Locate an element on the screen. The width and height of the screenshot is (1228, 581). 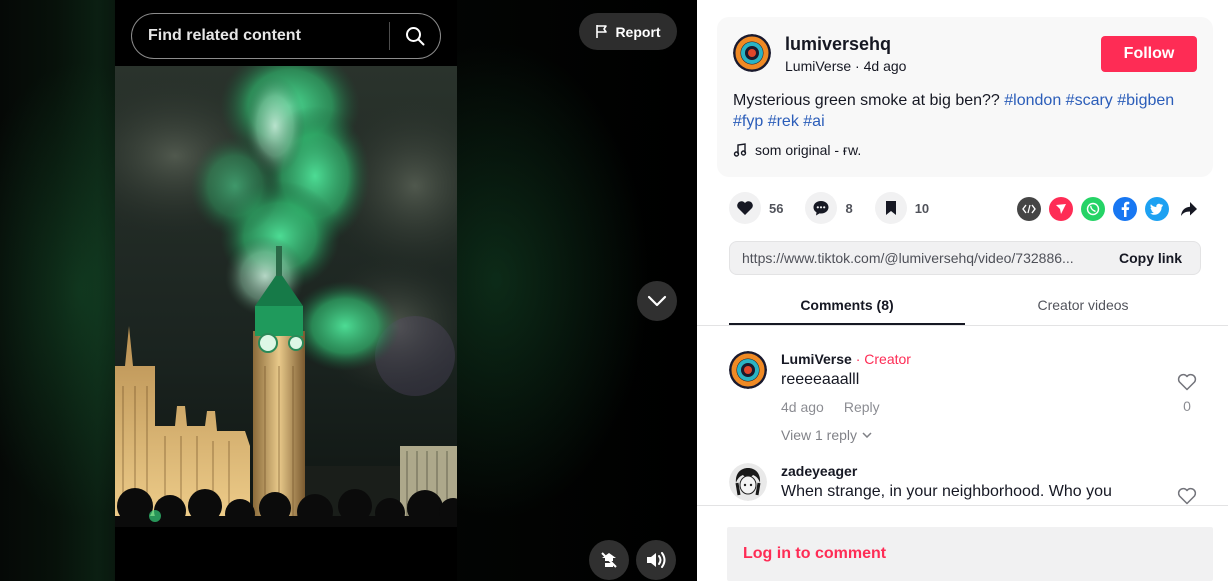
comment-action: 8 is located at coordinates (829, 208).